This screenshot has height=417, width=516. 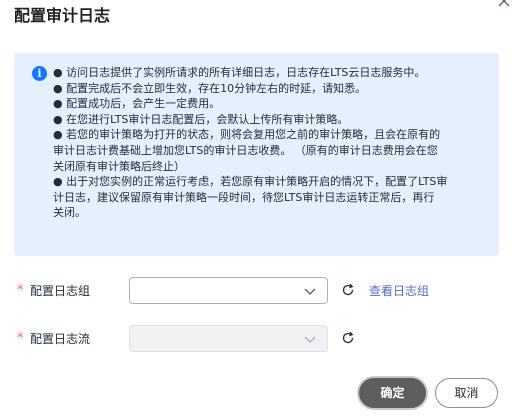 I want to click on log-group-row: * 配置日志组 查看日志组, so click(x=258, y=291).